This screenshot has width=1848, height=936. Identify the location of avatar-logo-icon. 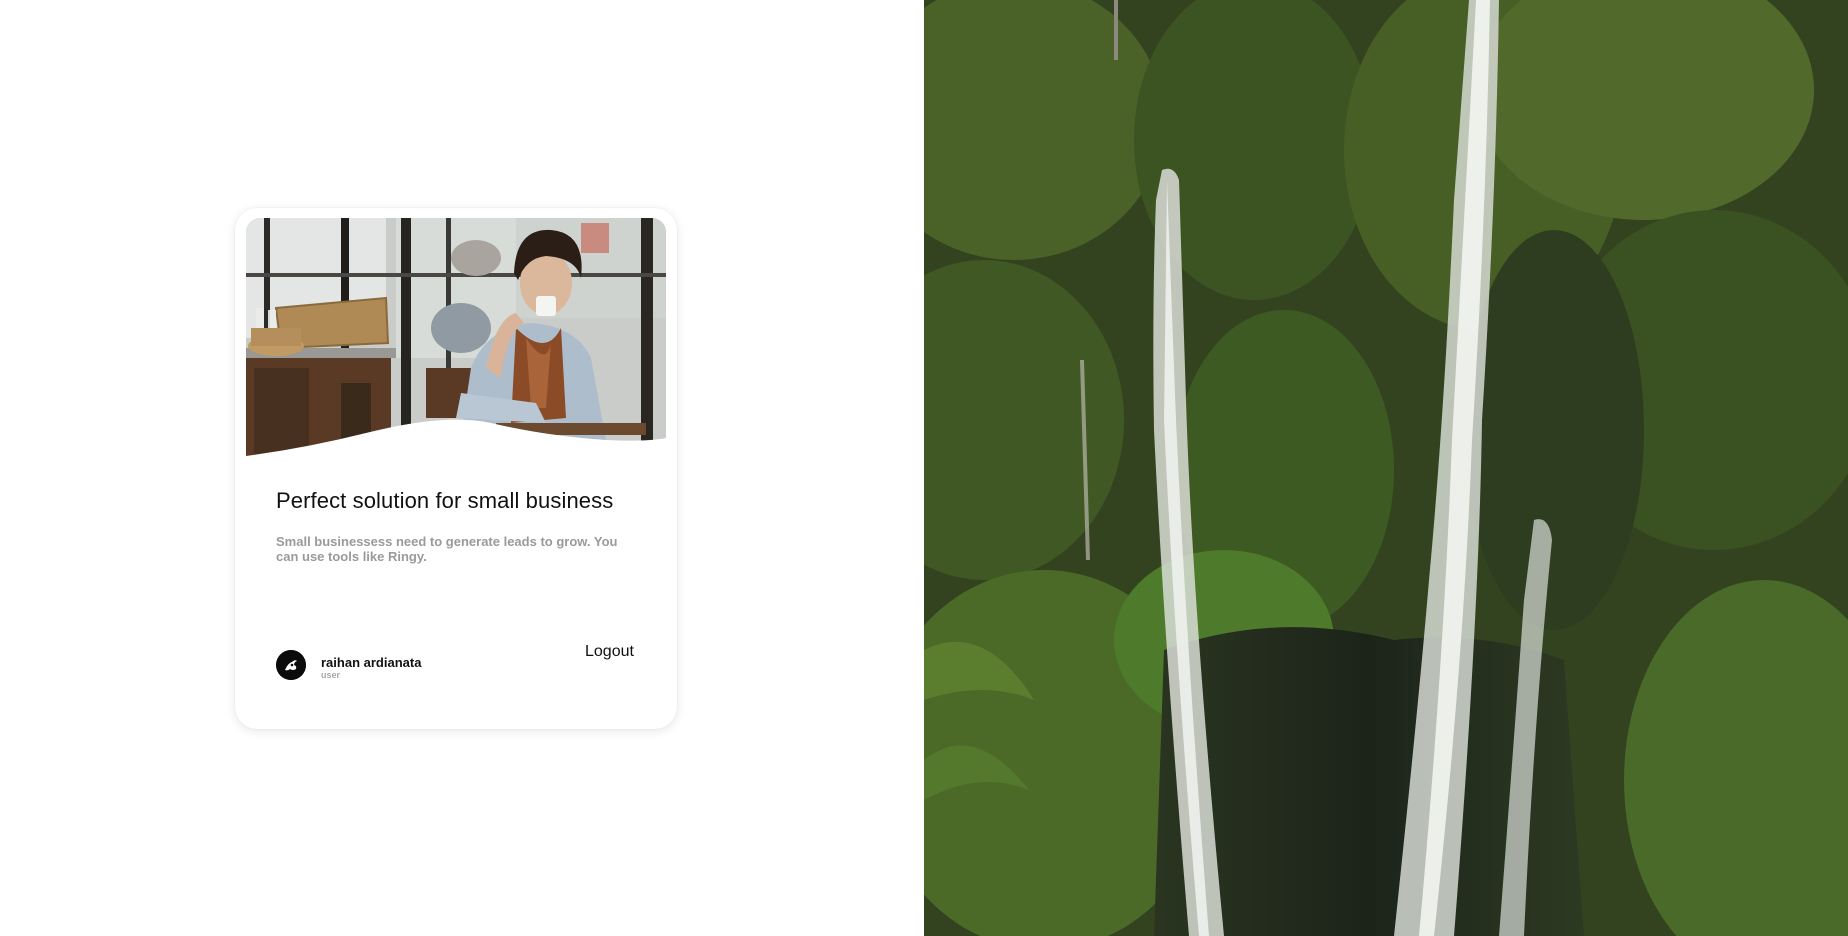
(291, 665).